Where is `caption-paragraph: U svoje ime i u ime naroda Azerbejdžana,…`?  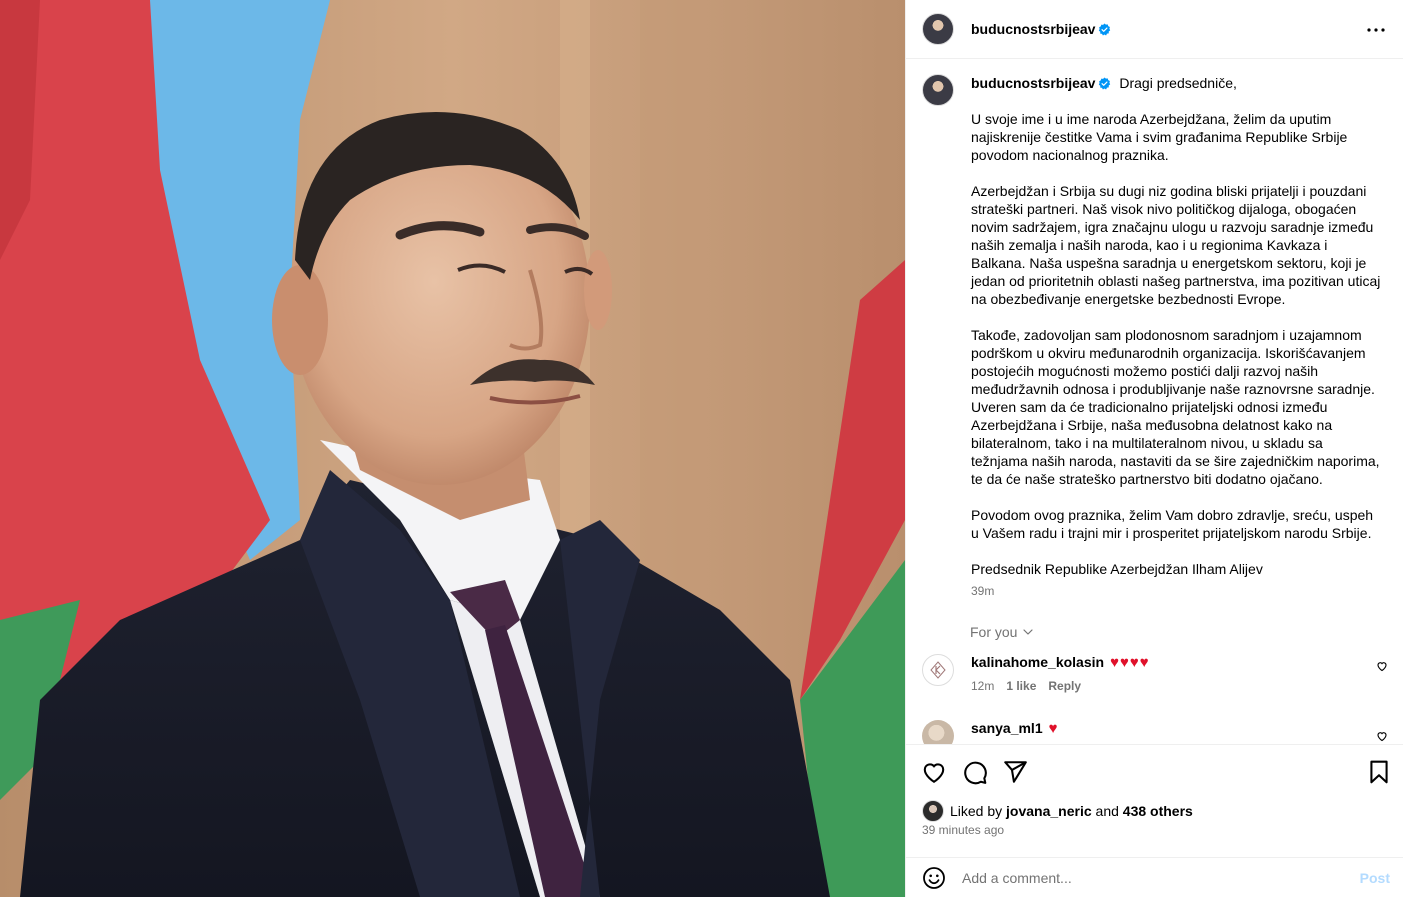 caption-paragraph: U svoje ime i u ime naroda Azerbejdžana,… is located at coordinates (1159, 137).